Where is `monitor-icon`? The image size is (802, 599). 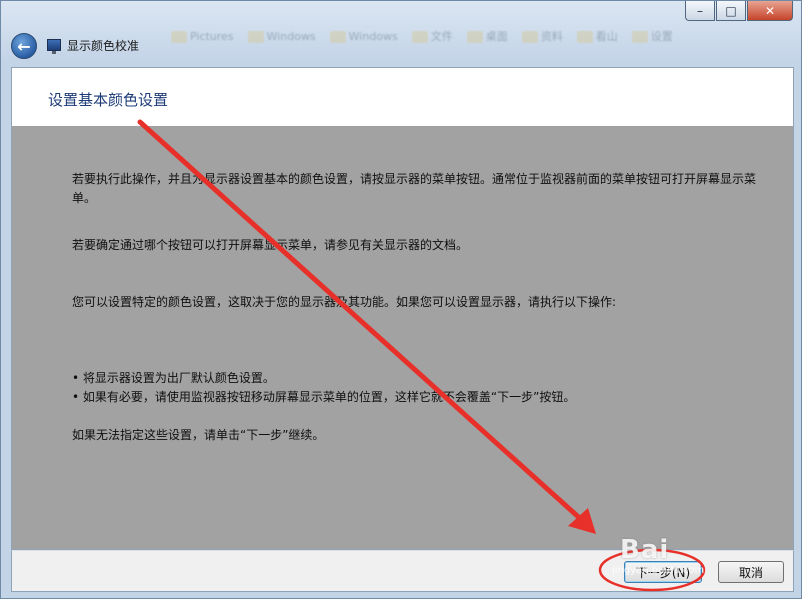
monitor-icon is located at coordinates (54, 46).